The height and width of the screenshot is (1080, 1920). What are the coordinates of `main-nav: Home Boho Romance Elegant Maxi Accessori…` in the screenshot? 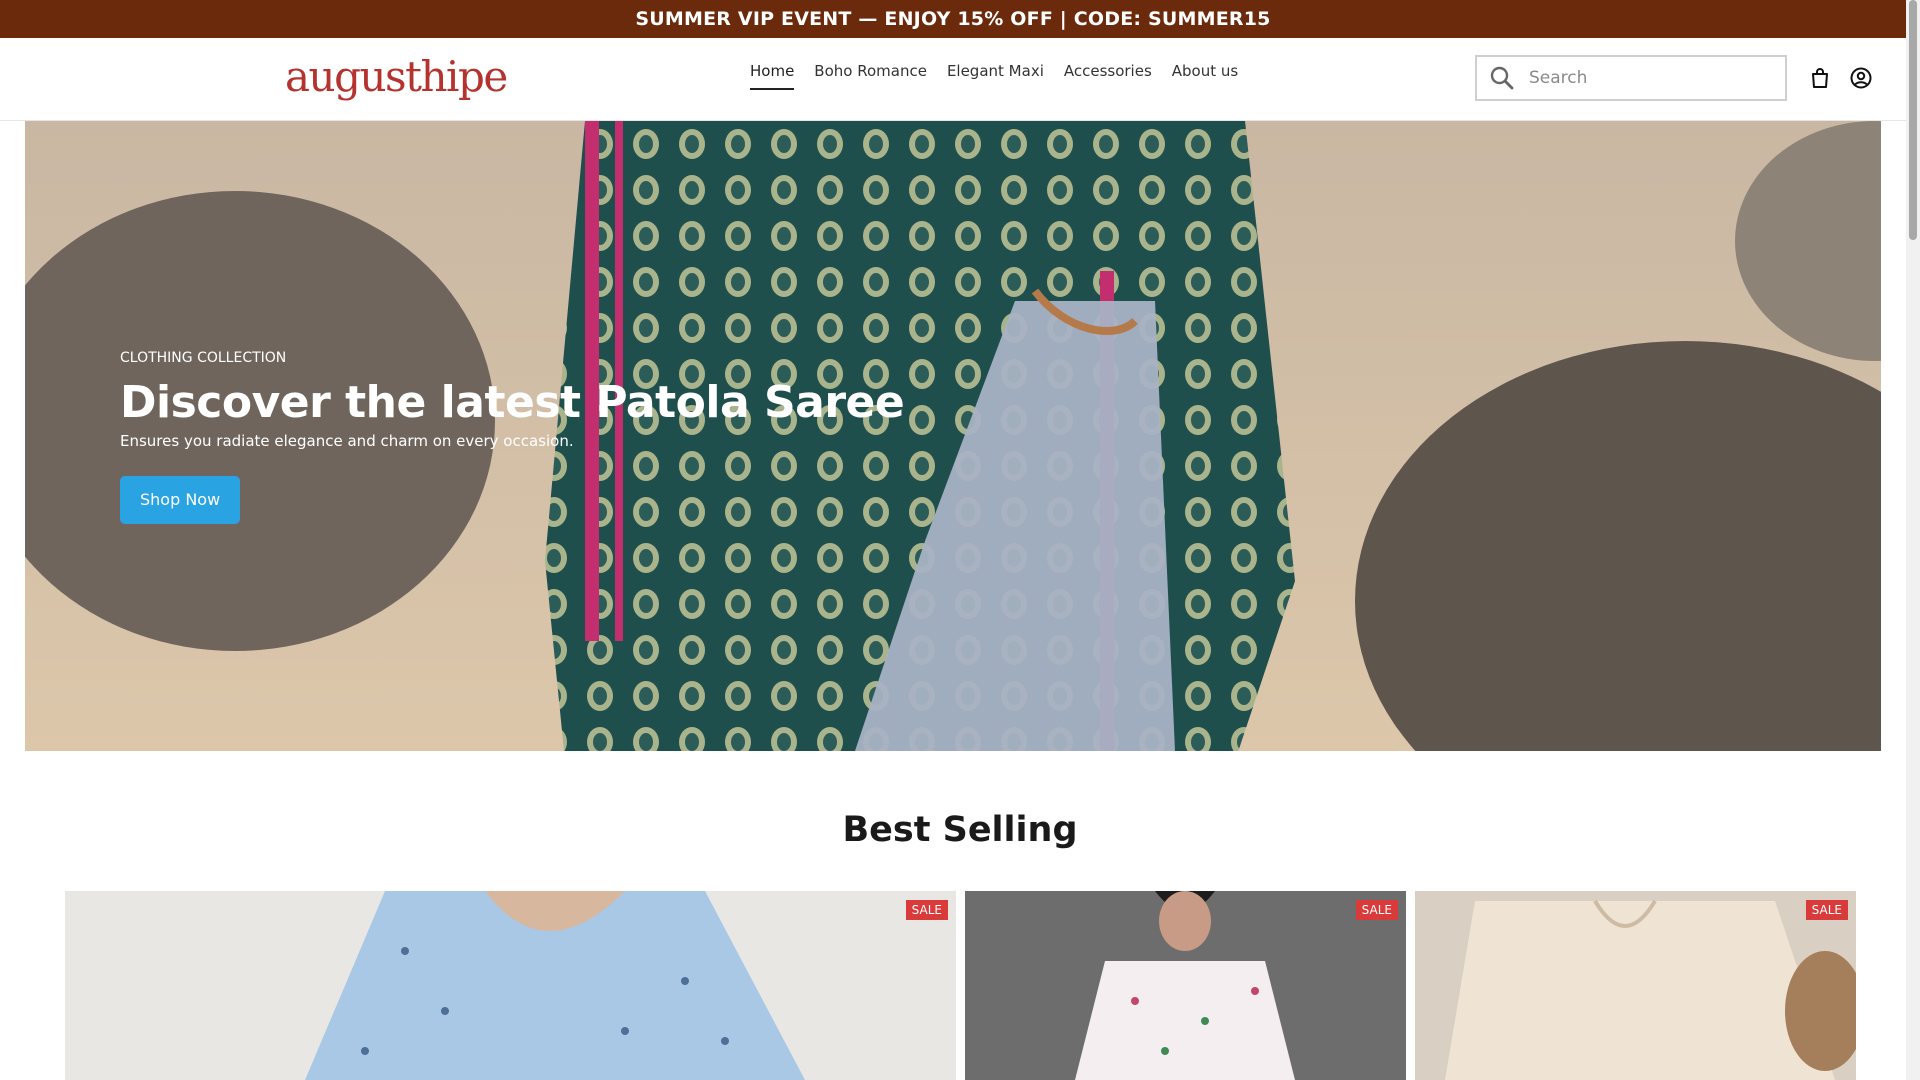 It's located at (994, 76).